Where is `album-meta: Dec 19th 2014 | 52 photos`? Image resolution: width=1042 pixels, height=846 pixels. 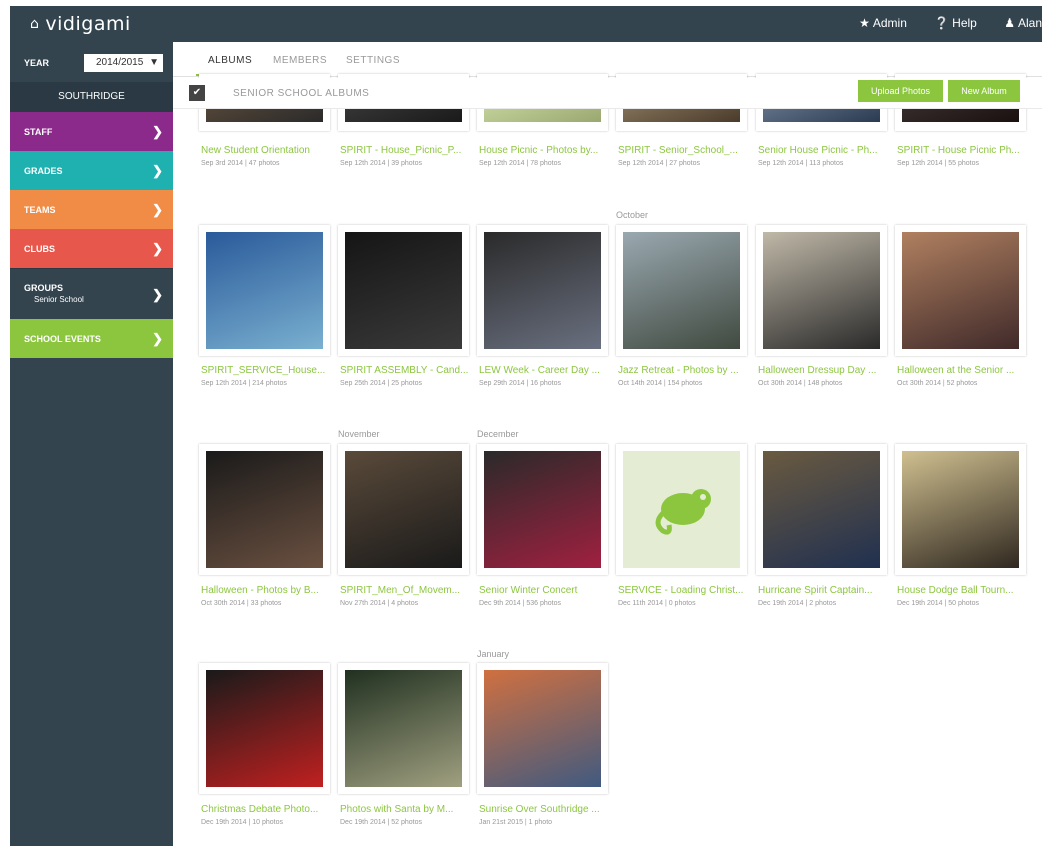 album-meta: Dec 19th 2014 | 52 photos is located at coordinates (381, 822).